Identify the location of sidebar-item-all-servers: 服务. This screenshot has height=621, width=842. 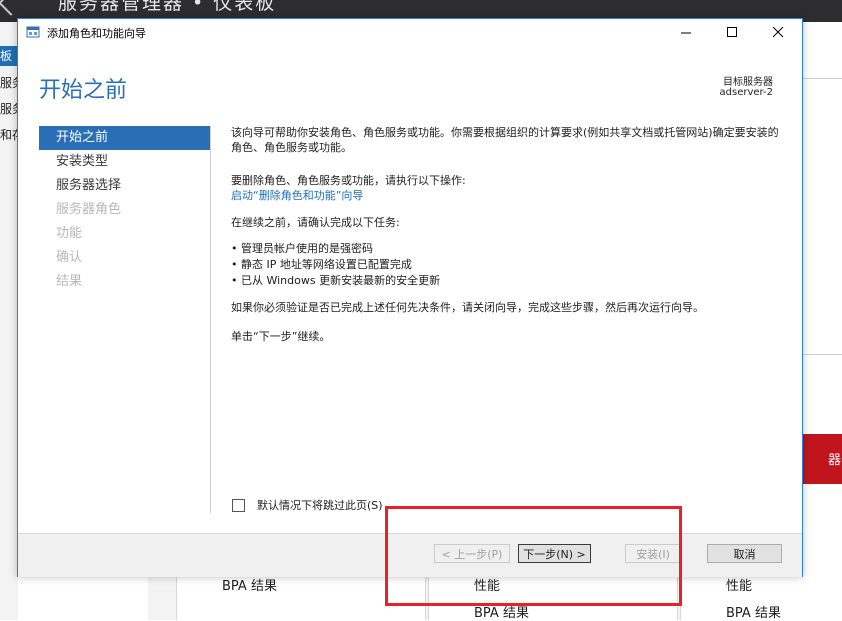
(9, 108).